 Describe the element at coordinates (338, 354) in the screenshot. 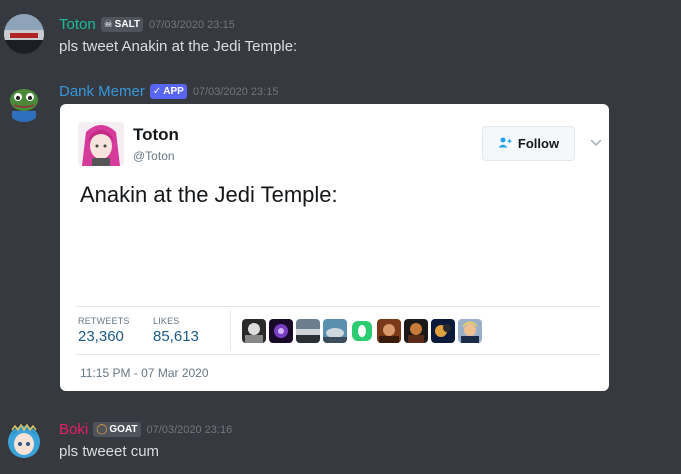

I see `stats-bottom-divider` at that location.